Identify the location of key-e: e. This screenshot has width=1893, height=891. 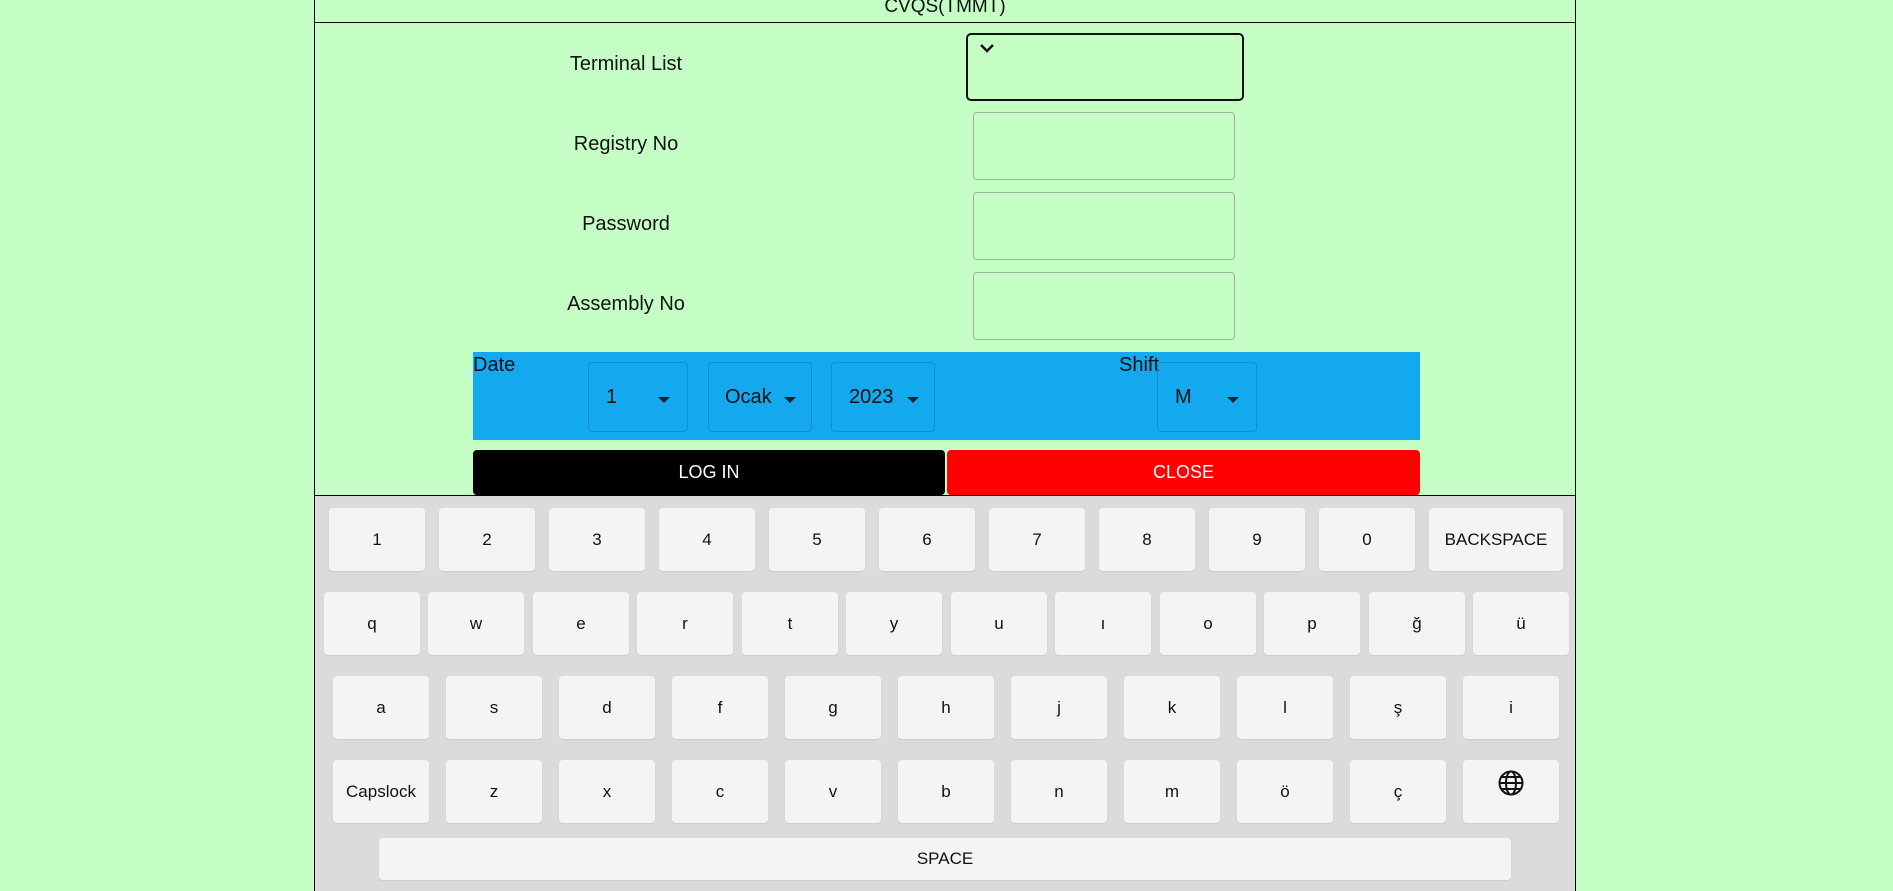
(581, 623).